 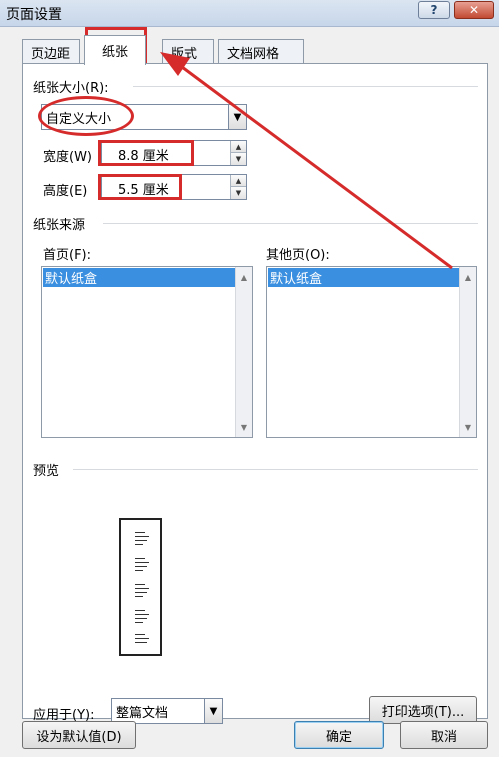 What do you see at coordinates (142, 713) in the screenshot?
I see `apply-to-value: 整篇文档` at bounding box center [142, 713].